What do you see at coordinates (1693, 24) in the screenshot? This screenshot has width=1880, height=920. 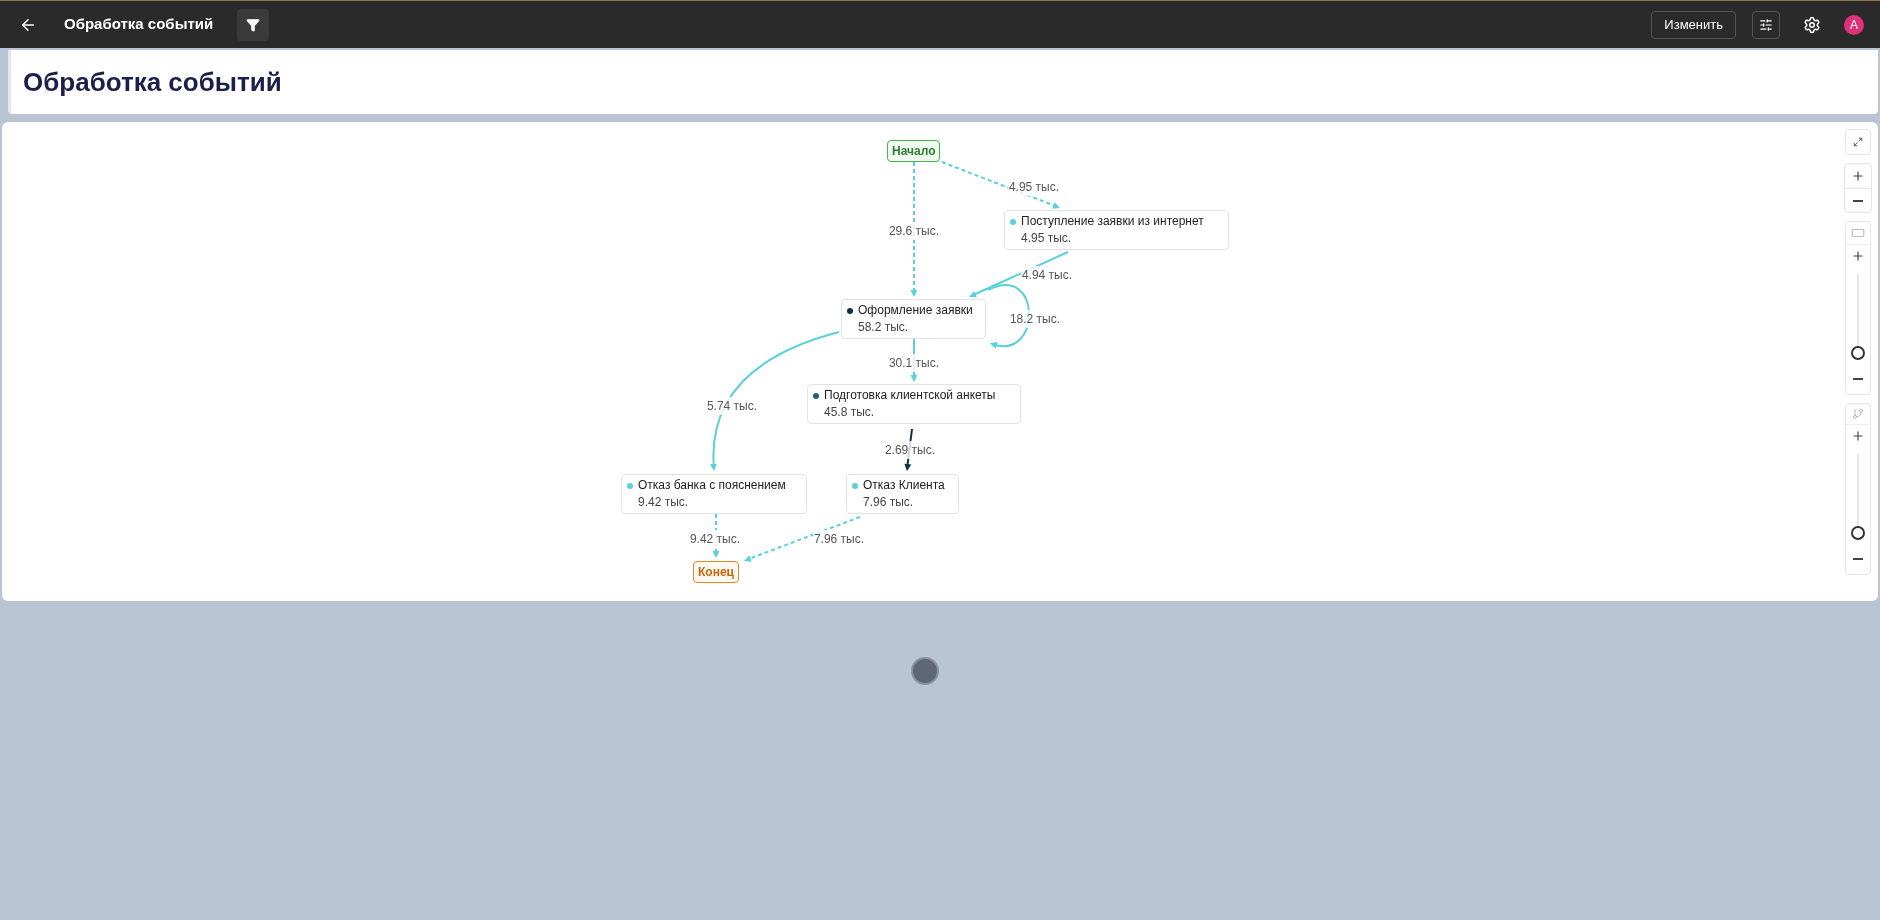 I see `edit-button: Изменить` at bounding box center [1693, 24].